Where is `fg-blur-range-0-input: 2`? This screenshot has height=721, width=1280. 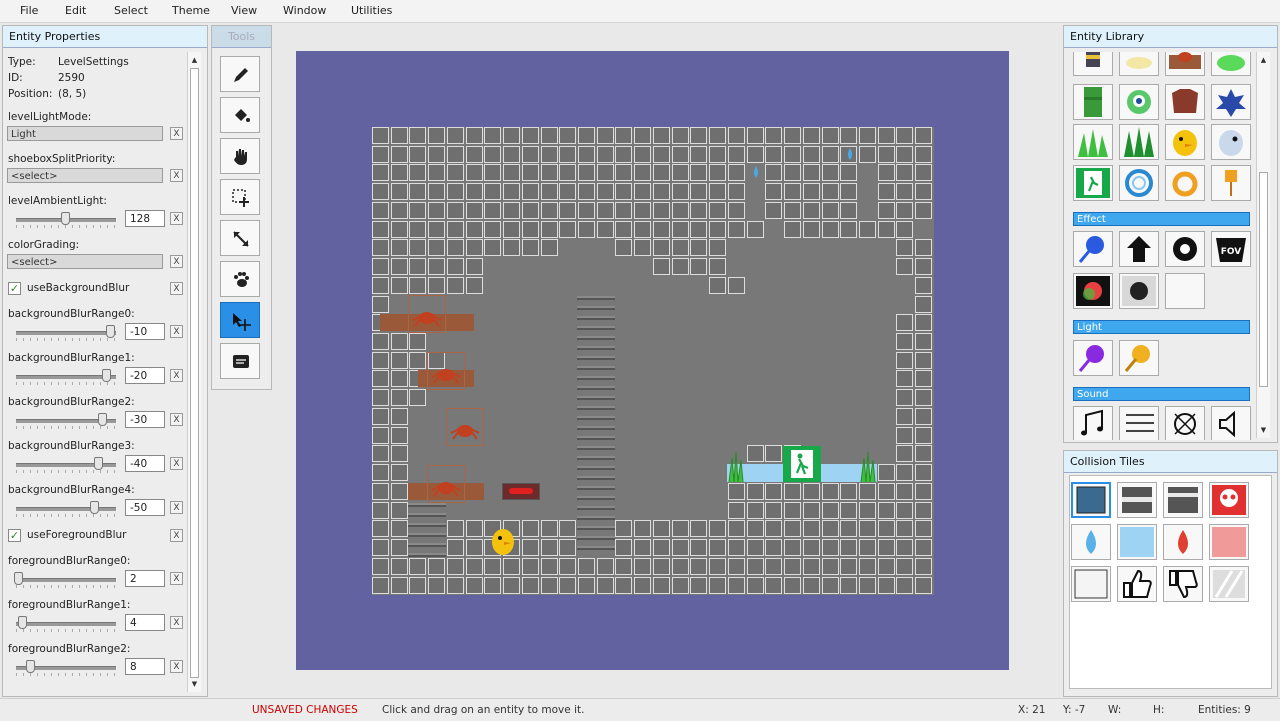
fg-blur-range-0-input: 2 is located at coordinates (145, 578).